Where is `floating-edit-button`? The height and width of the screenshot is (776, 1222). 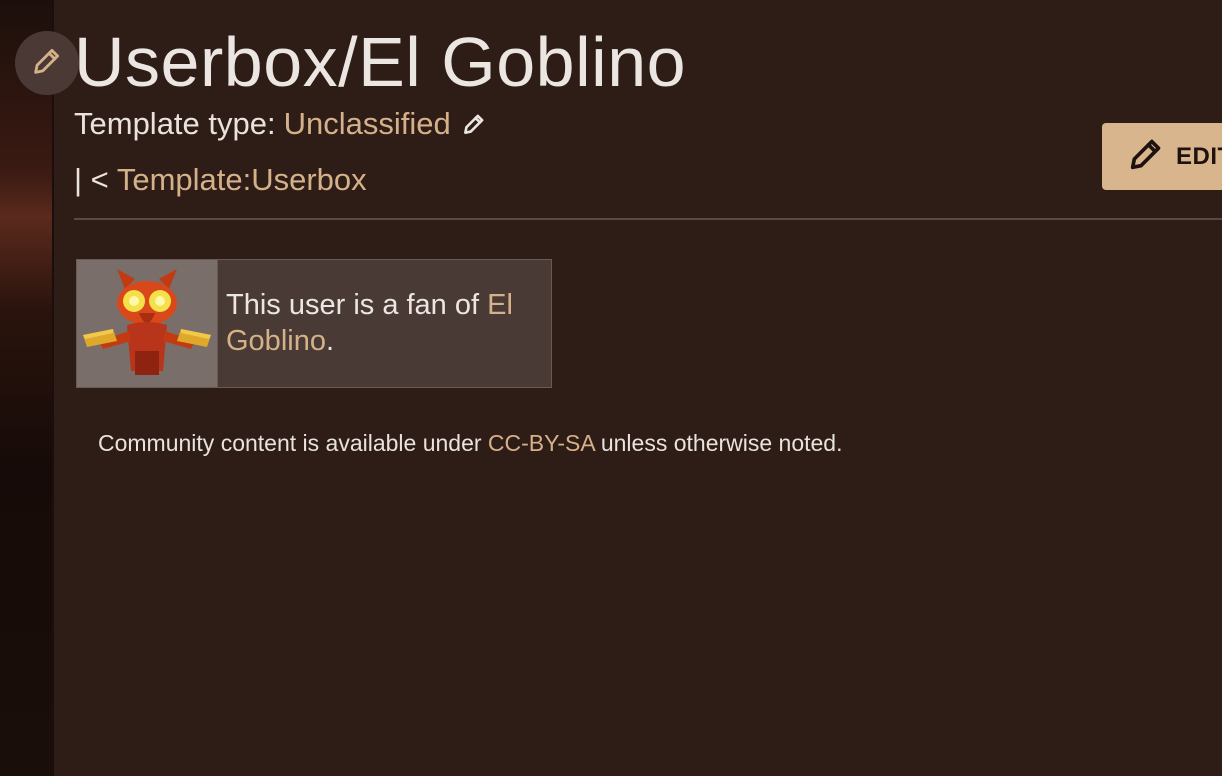 floating-edit-button is located at coordinates (47, 63).